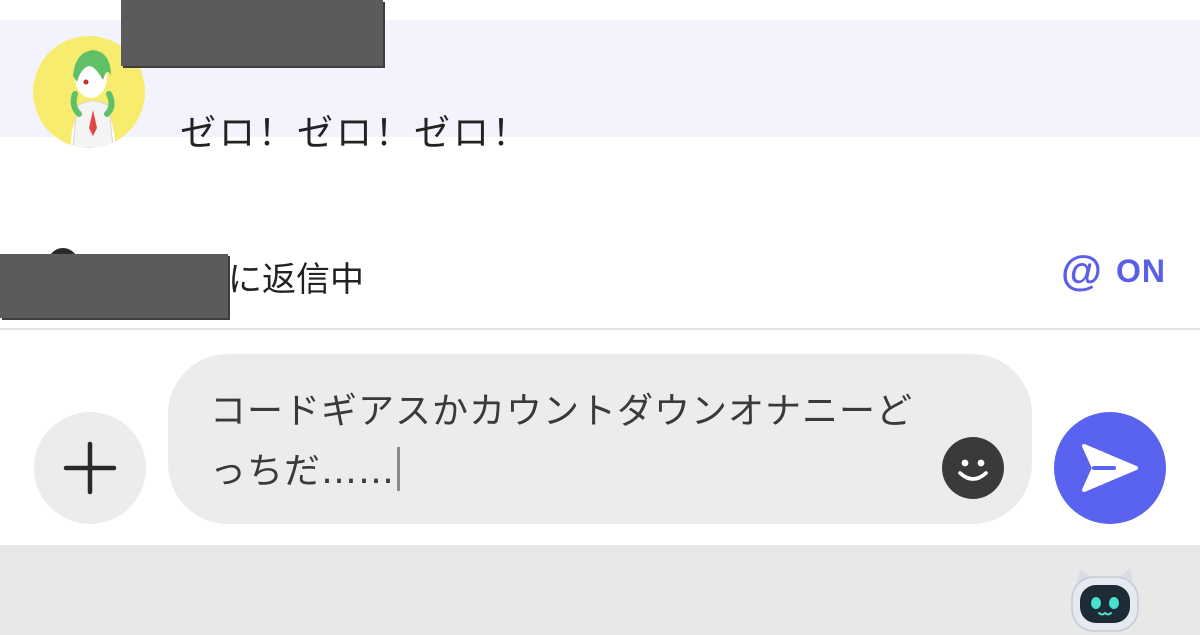 This screenshot has height=635, width=1200. Describe the element at coordinates (1113, 271) in the screenshot. I see `mention-toggle: @ ON` at that location.